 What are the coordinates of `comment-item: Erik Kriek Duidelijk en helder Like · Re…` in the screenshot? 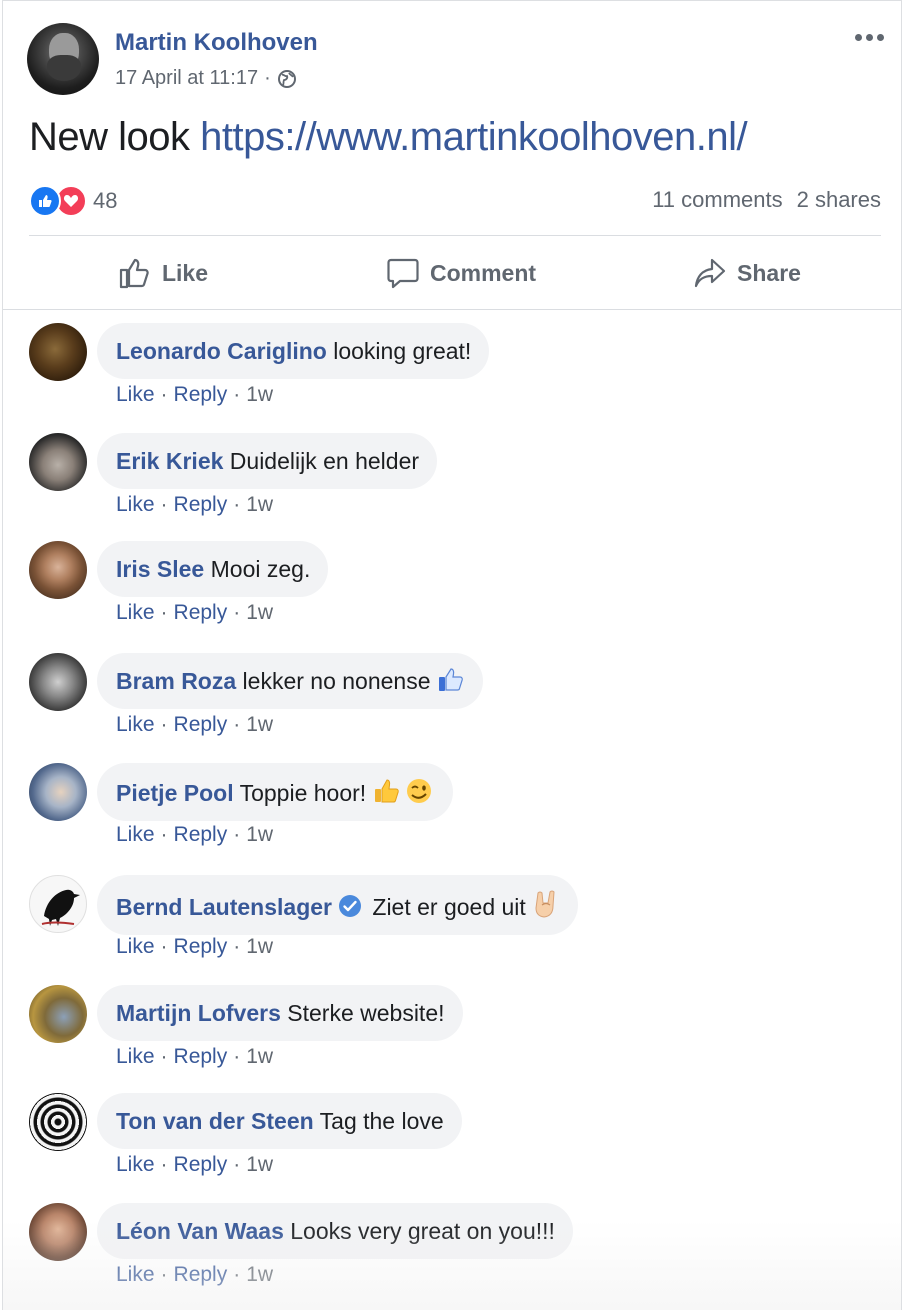 It's located at (455, 483).